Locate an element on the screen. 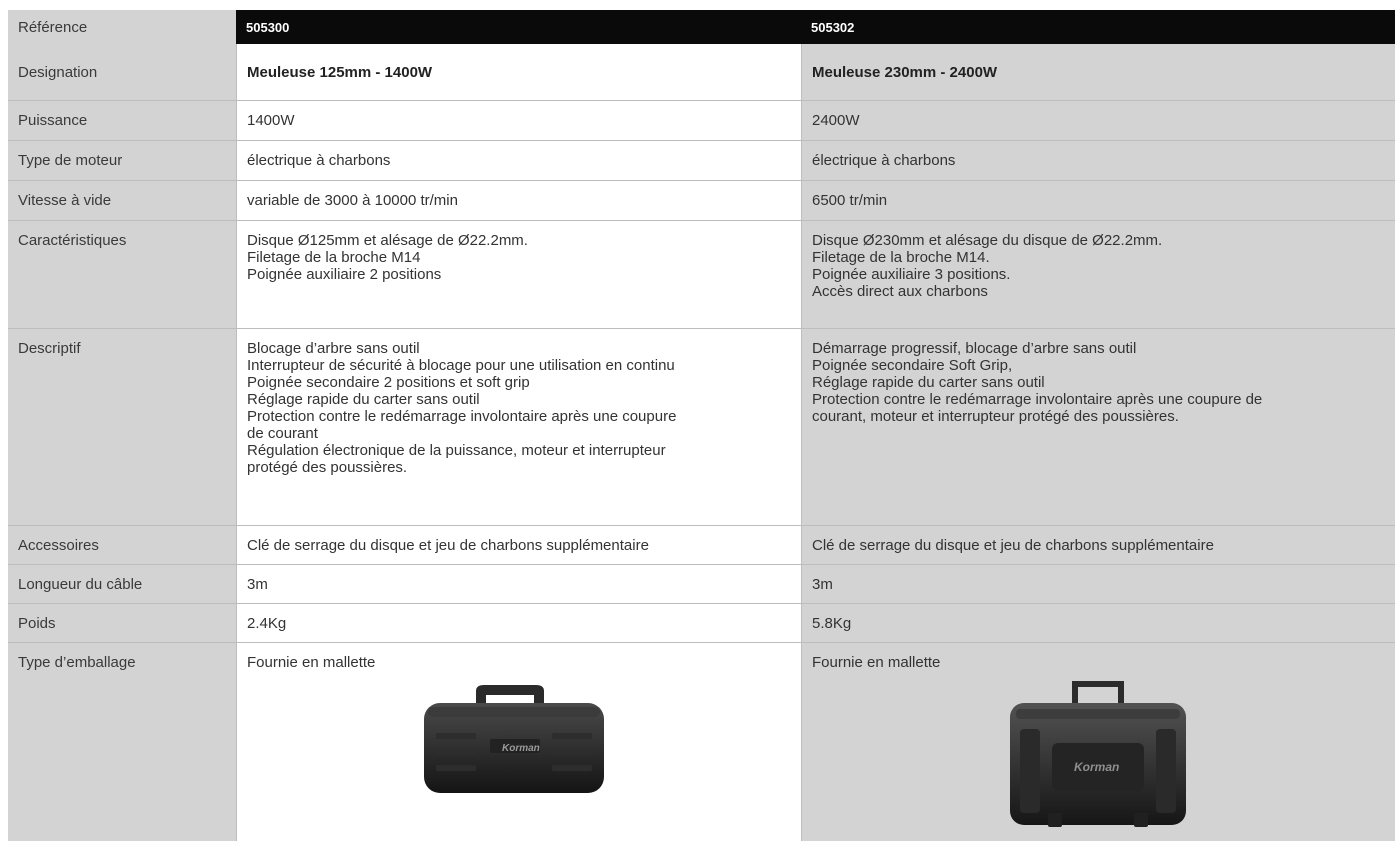 This screenshot has width=1395, height=841. product-2-emballage: Fournie en mallette is located at coordinates (876, 662).